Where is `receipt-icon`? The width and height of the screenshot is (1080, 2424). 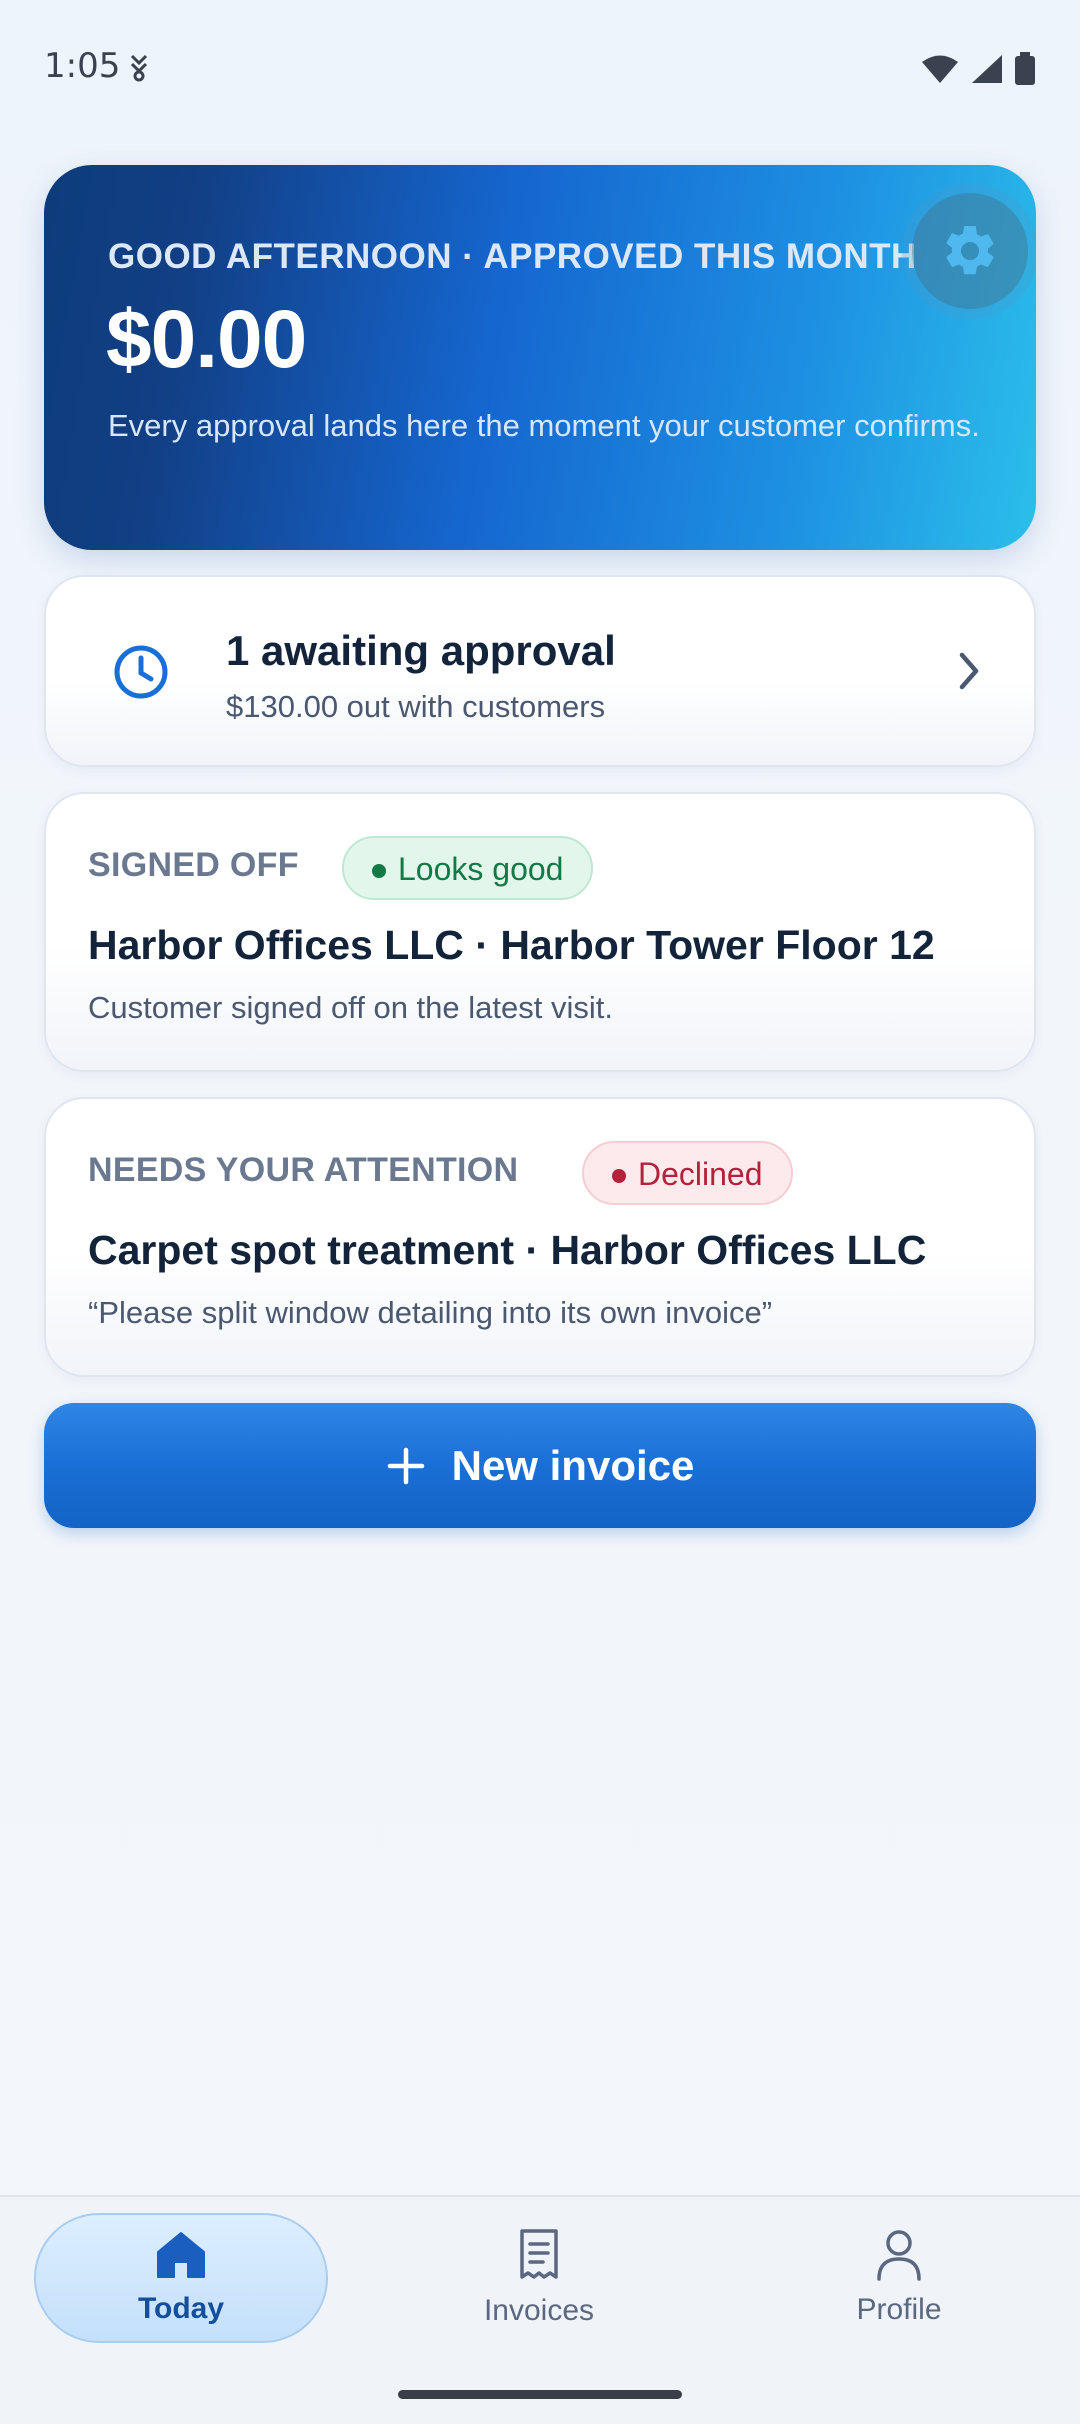 receipt-icon is located at coordinates (539, 2254).